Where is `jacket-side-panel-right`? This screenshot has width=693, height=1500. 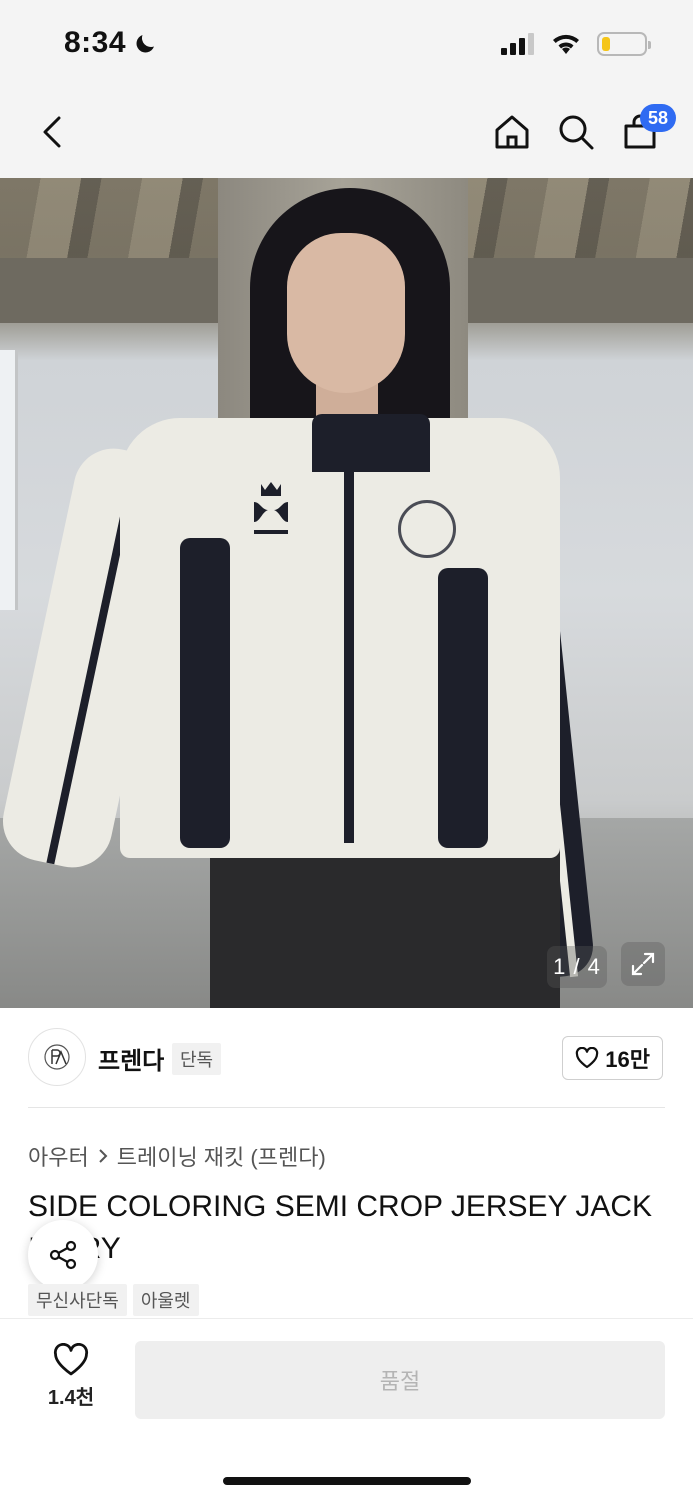
jacket-side-panel-right is located at coordinates (463, 708).